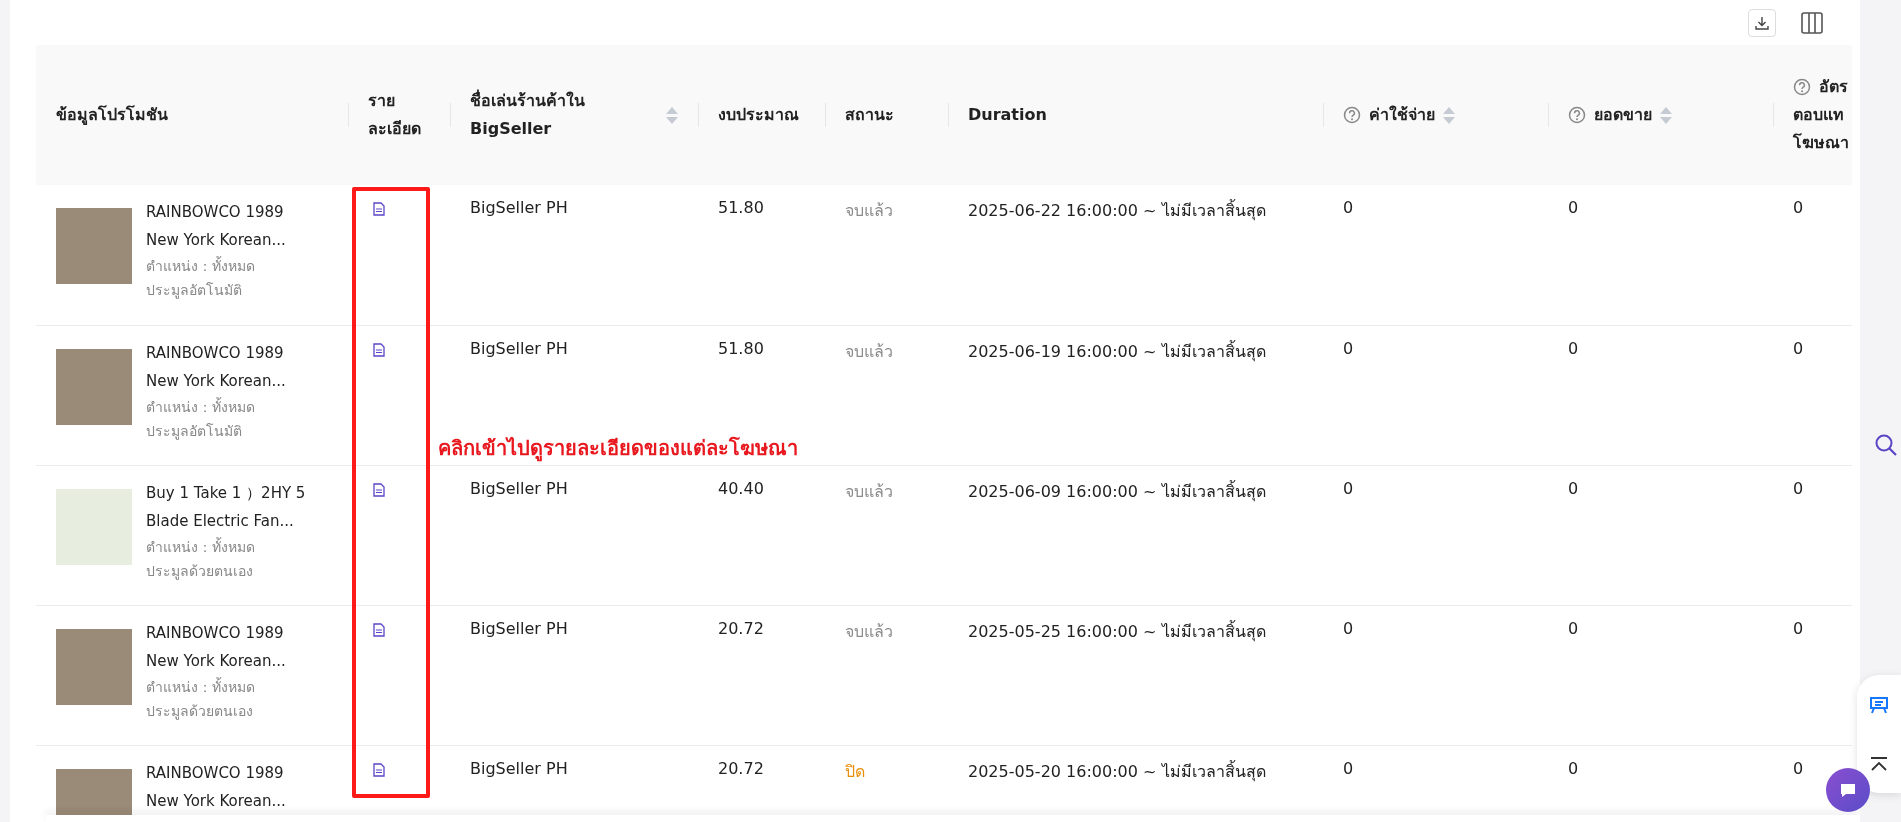 This screenshot has height=822, width=1901. Describe the element at coordinates (112, 115) in the screenshot. I see `column-header: ข้อมูลโปรโมชัน` at that location.